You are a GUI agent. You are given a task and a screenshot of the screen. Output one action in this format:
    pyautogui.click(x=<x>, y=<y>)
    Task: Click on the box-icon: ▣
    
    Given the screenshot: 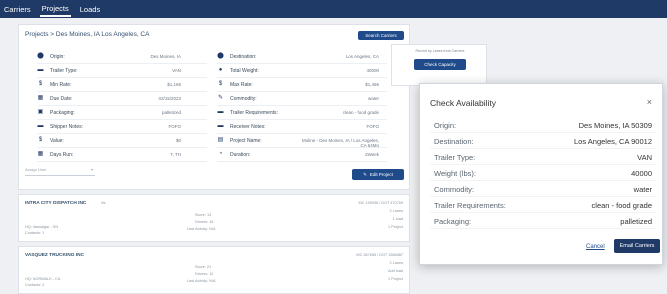 What is the action you would take?
    pyautogui.click(x=40, y=112)
    